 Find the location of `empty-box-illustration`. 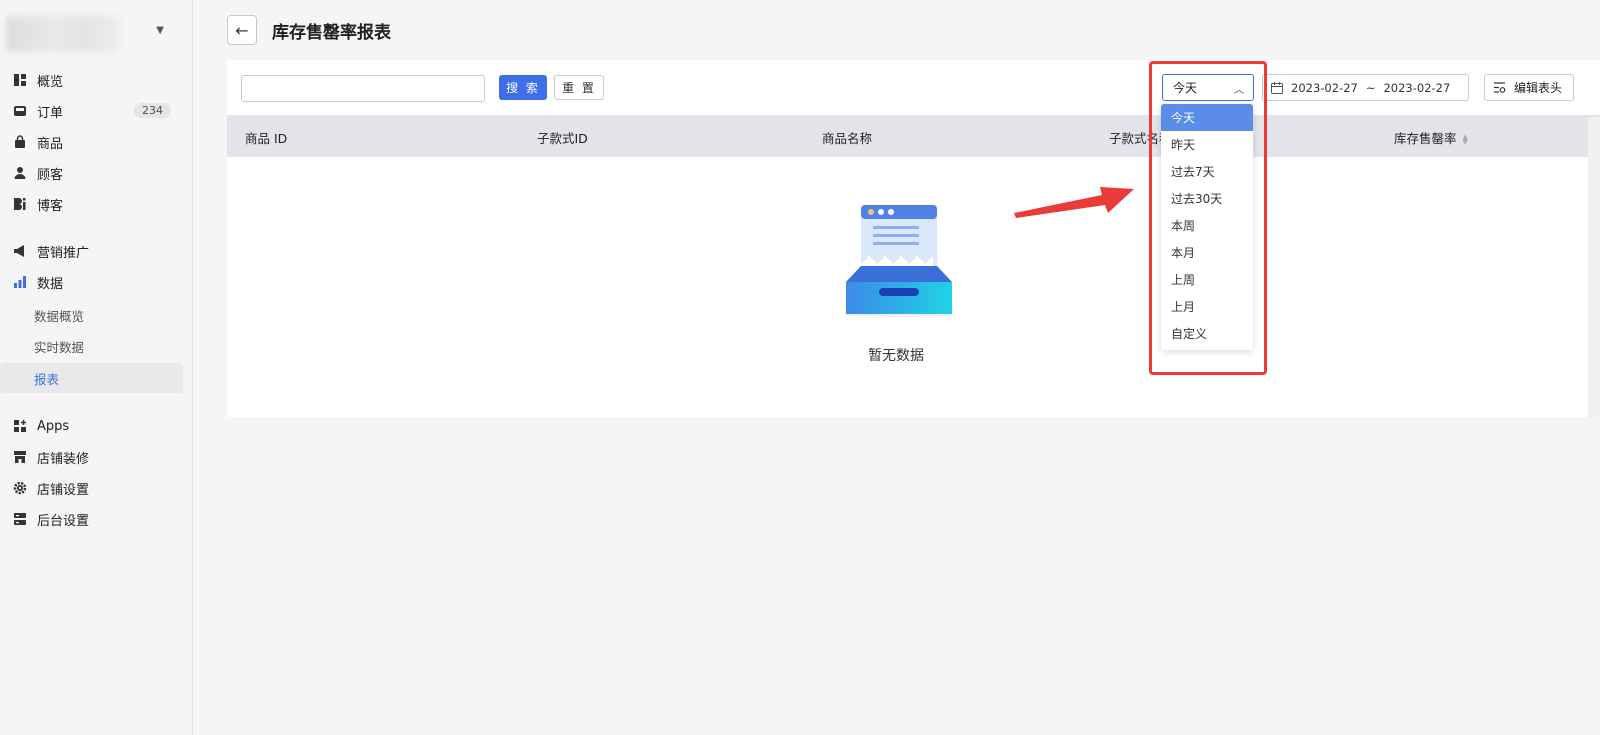

empty-box-illustration is located at coordinates (899, 261).